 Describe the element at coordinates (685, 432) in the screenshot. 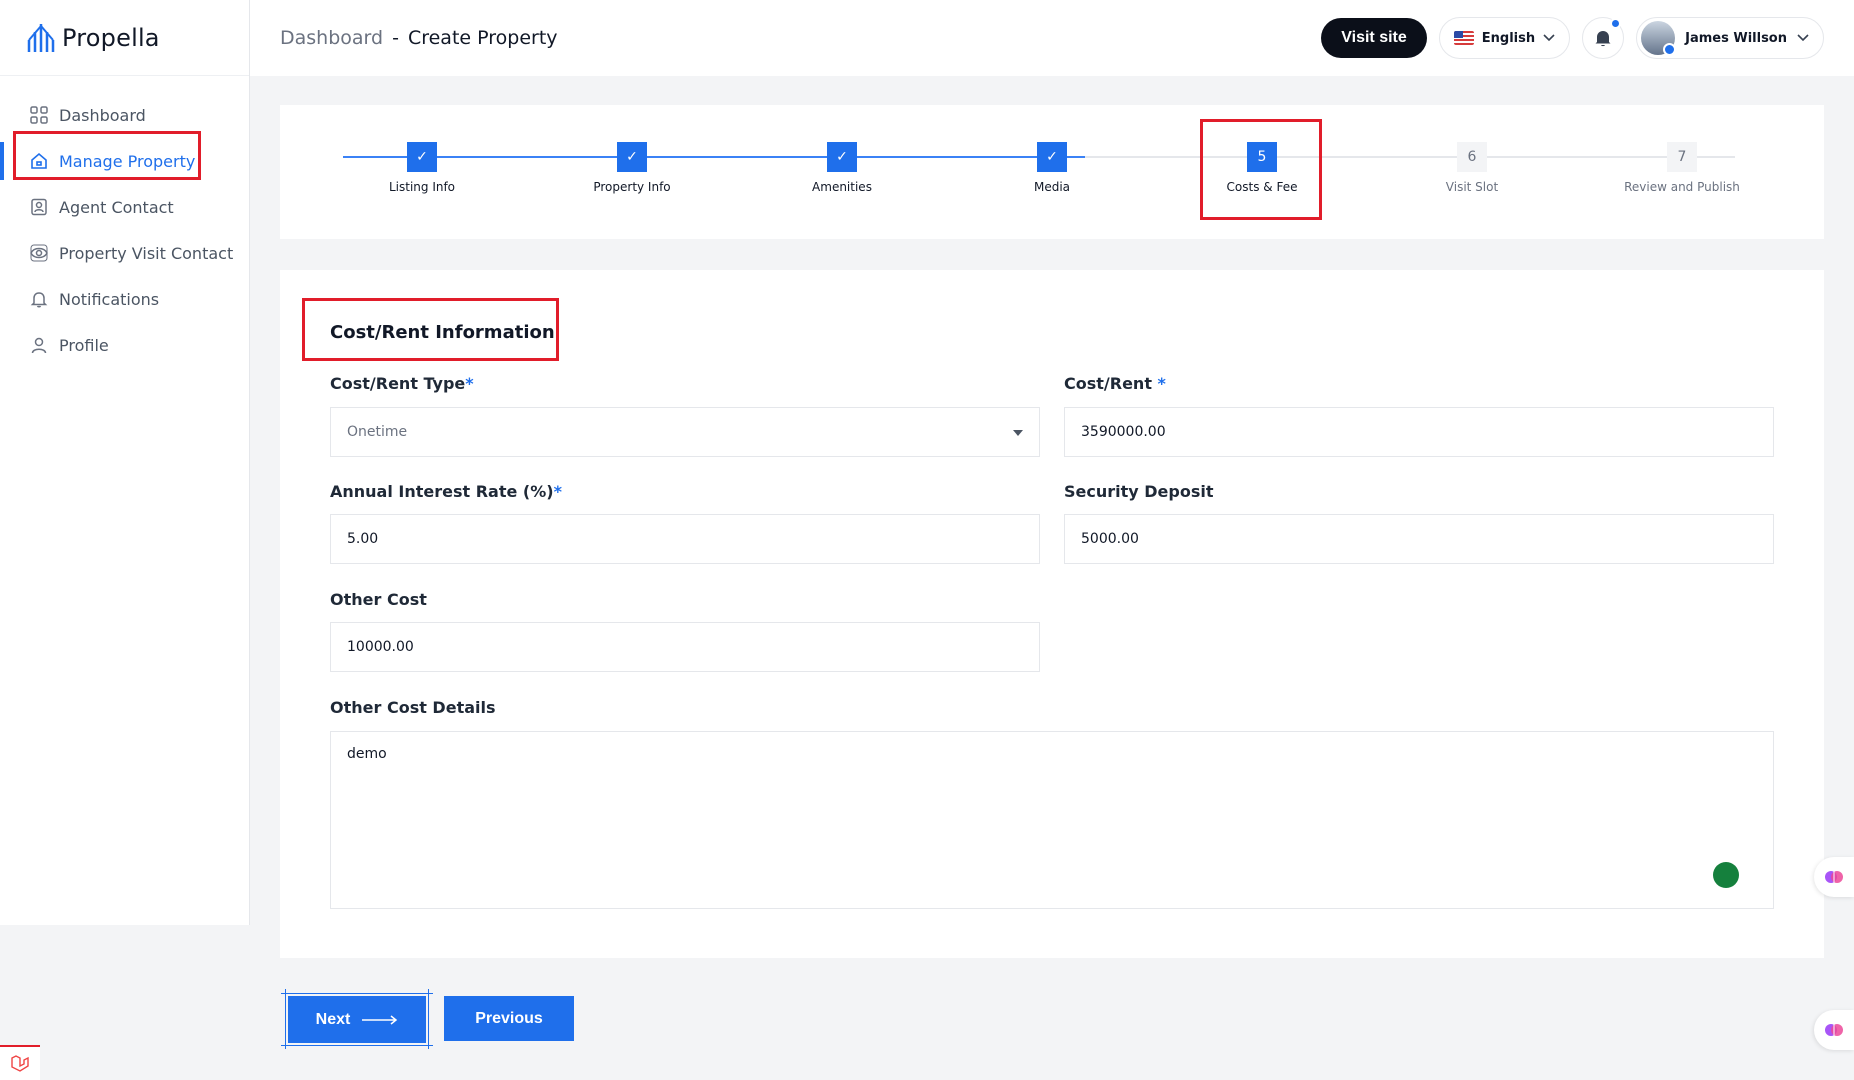

I see `cost-rent-type-select: Onetime` at that location.